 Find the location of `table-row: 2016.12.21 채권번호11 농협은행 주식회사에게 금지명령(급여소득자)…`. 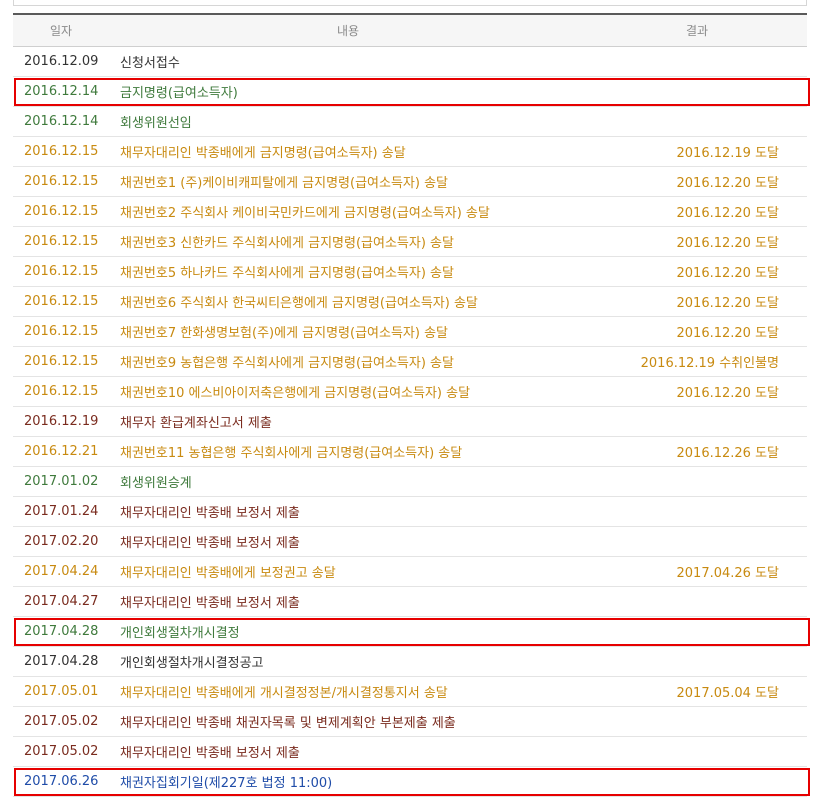

table-row: 2016.12.21 채권번호11 농협은행 주식회사에게 금지명령(급여소득자)… is located at coordinates (410, 451).